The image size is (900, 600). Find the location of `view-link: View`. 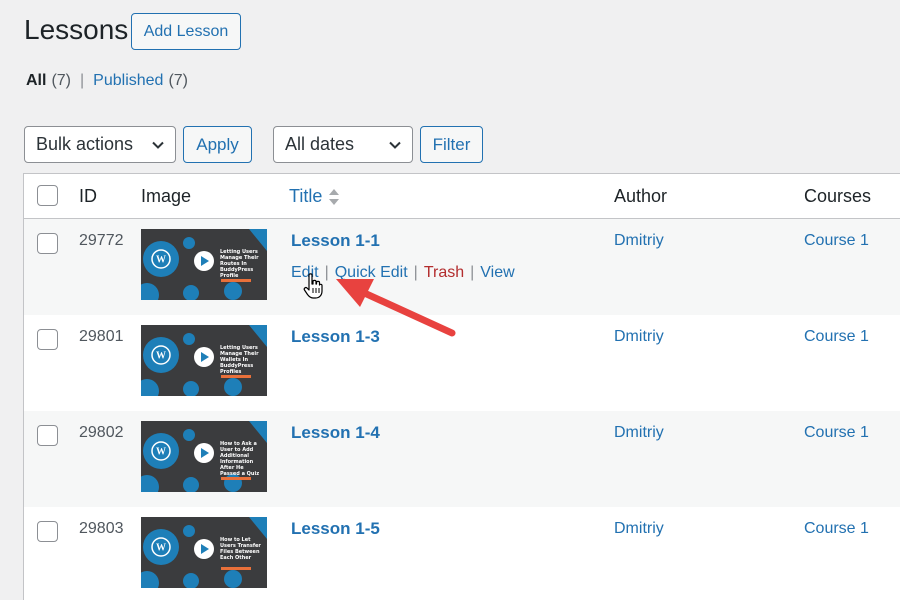

view-link: View is located at coordinates (497, 273).